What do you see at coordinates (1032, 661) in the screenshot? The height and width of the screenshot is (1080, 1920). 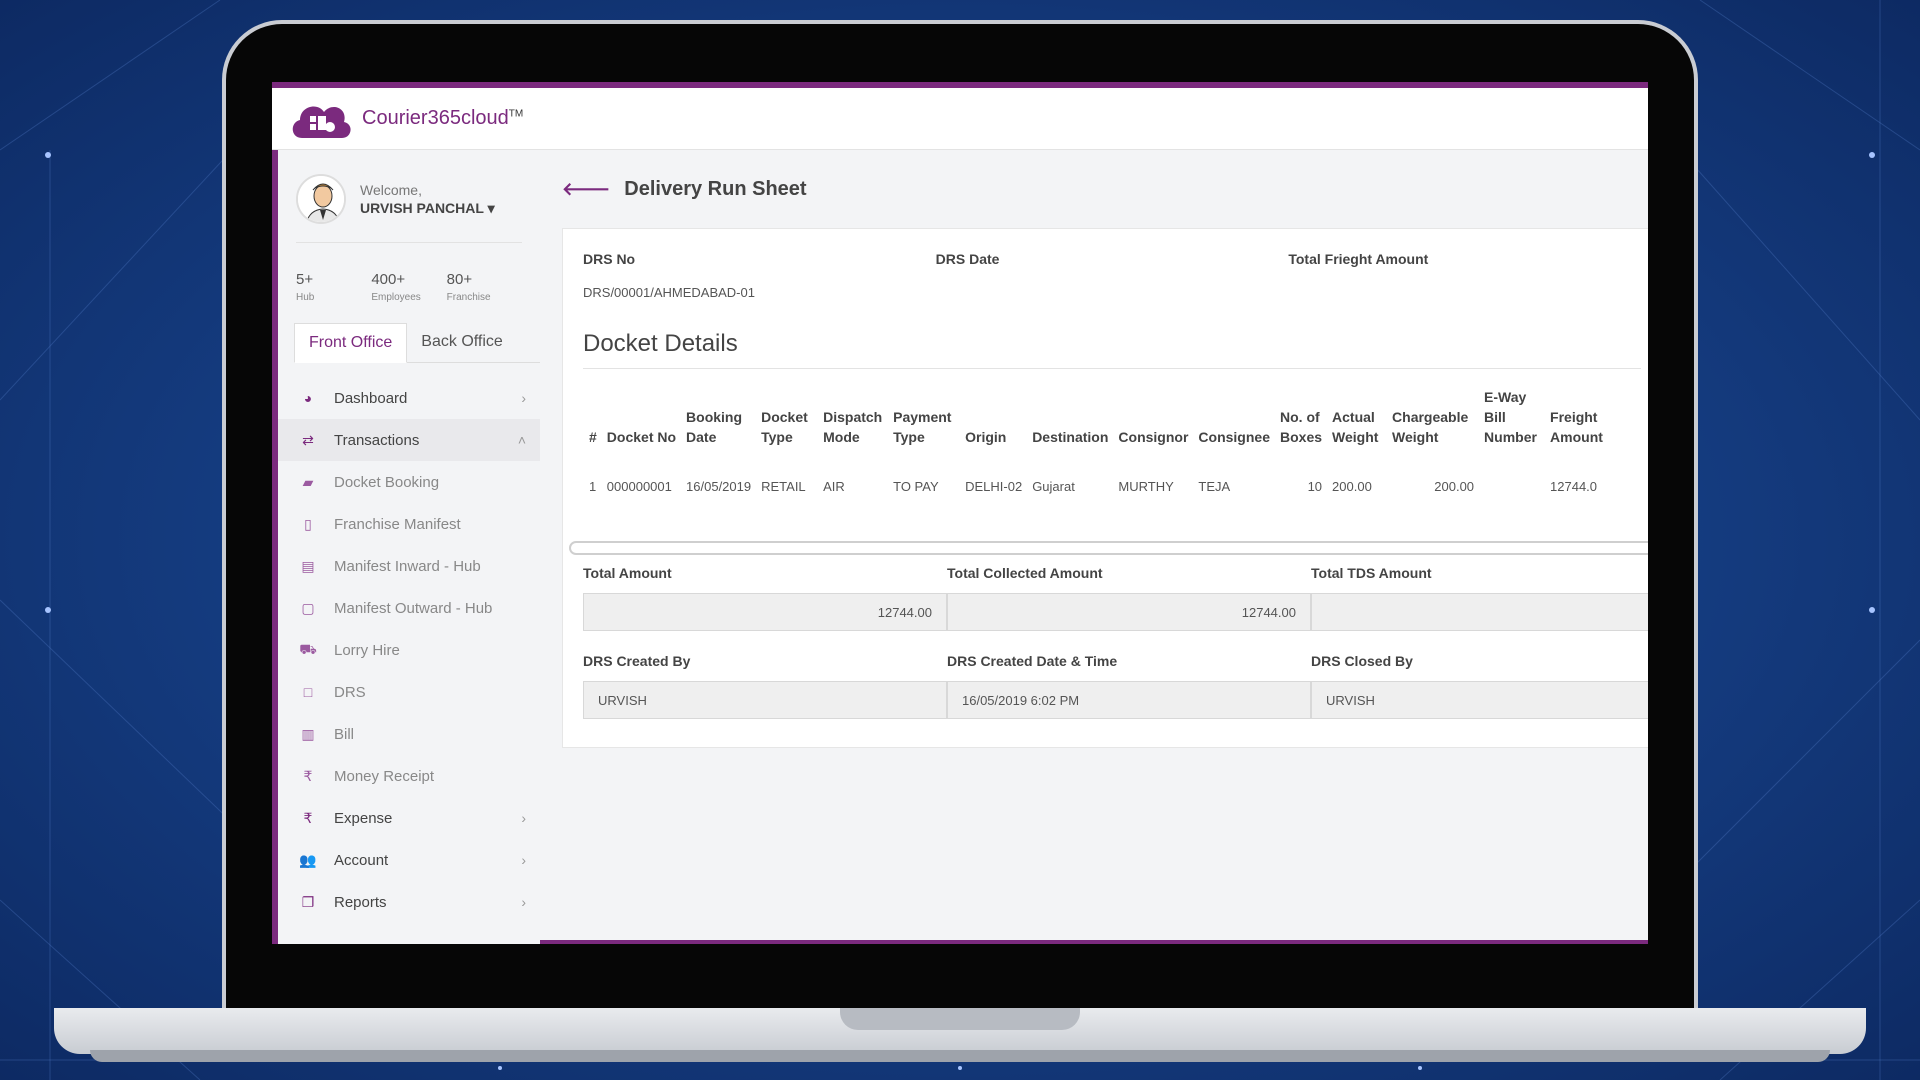 I see `created-datetime-label: DRS Created Date & Time` at bounding box center [1032, 661].